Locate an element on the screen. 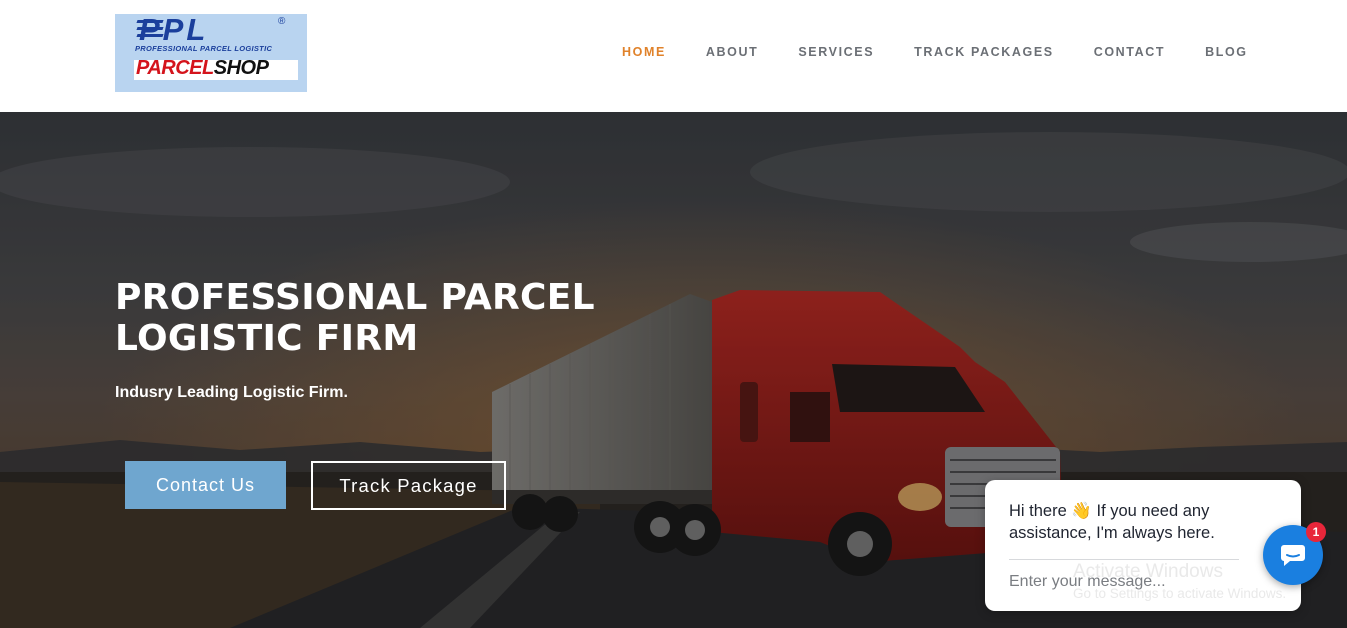 The height and width of the screenshot is (628, 1347). nav-about: ABOUT is located at coordinates (732, 52).